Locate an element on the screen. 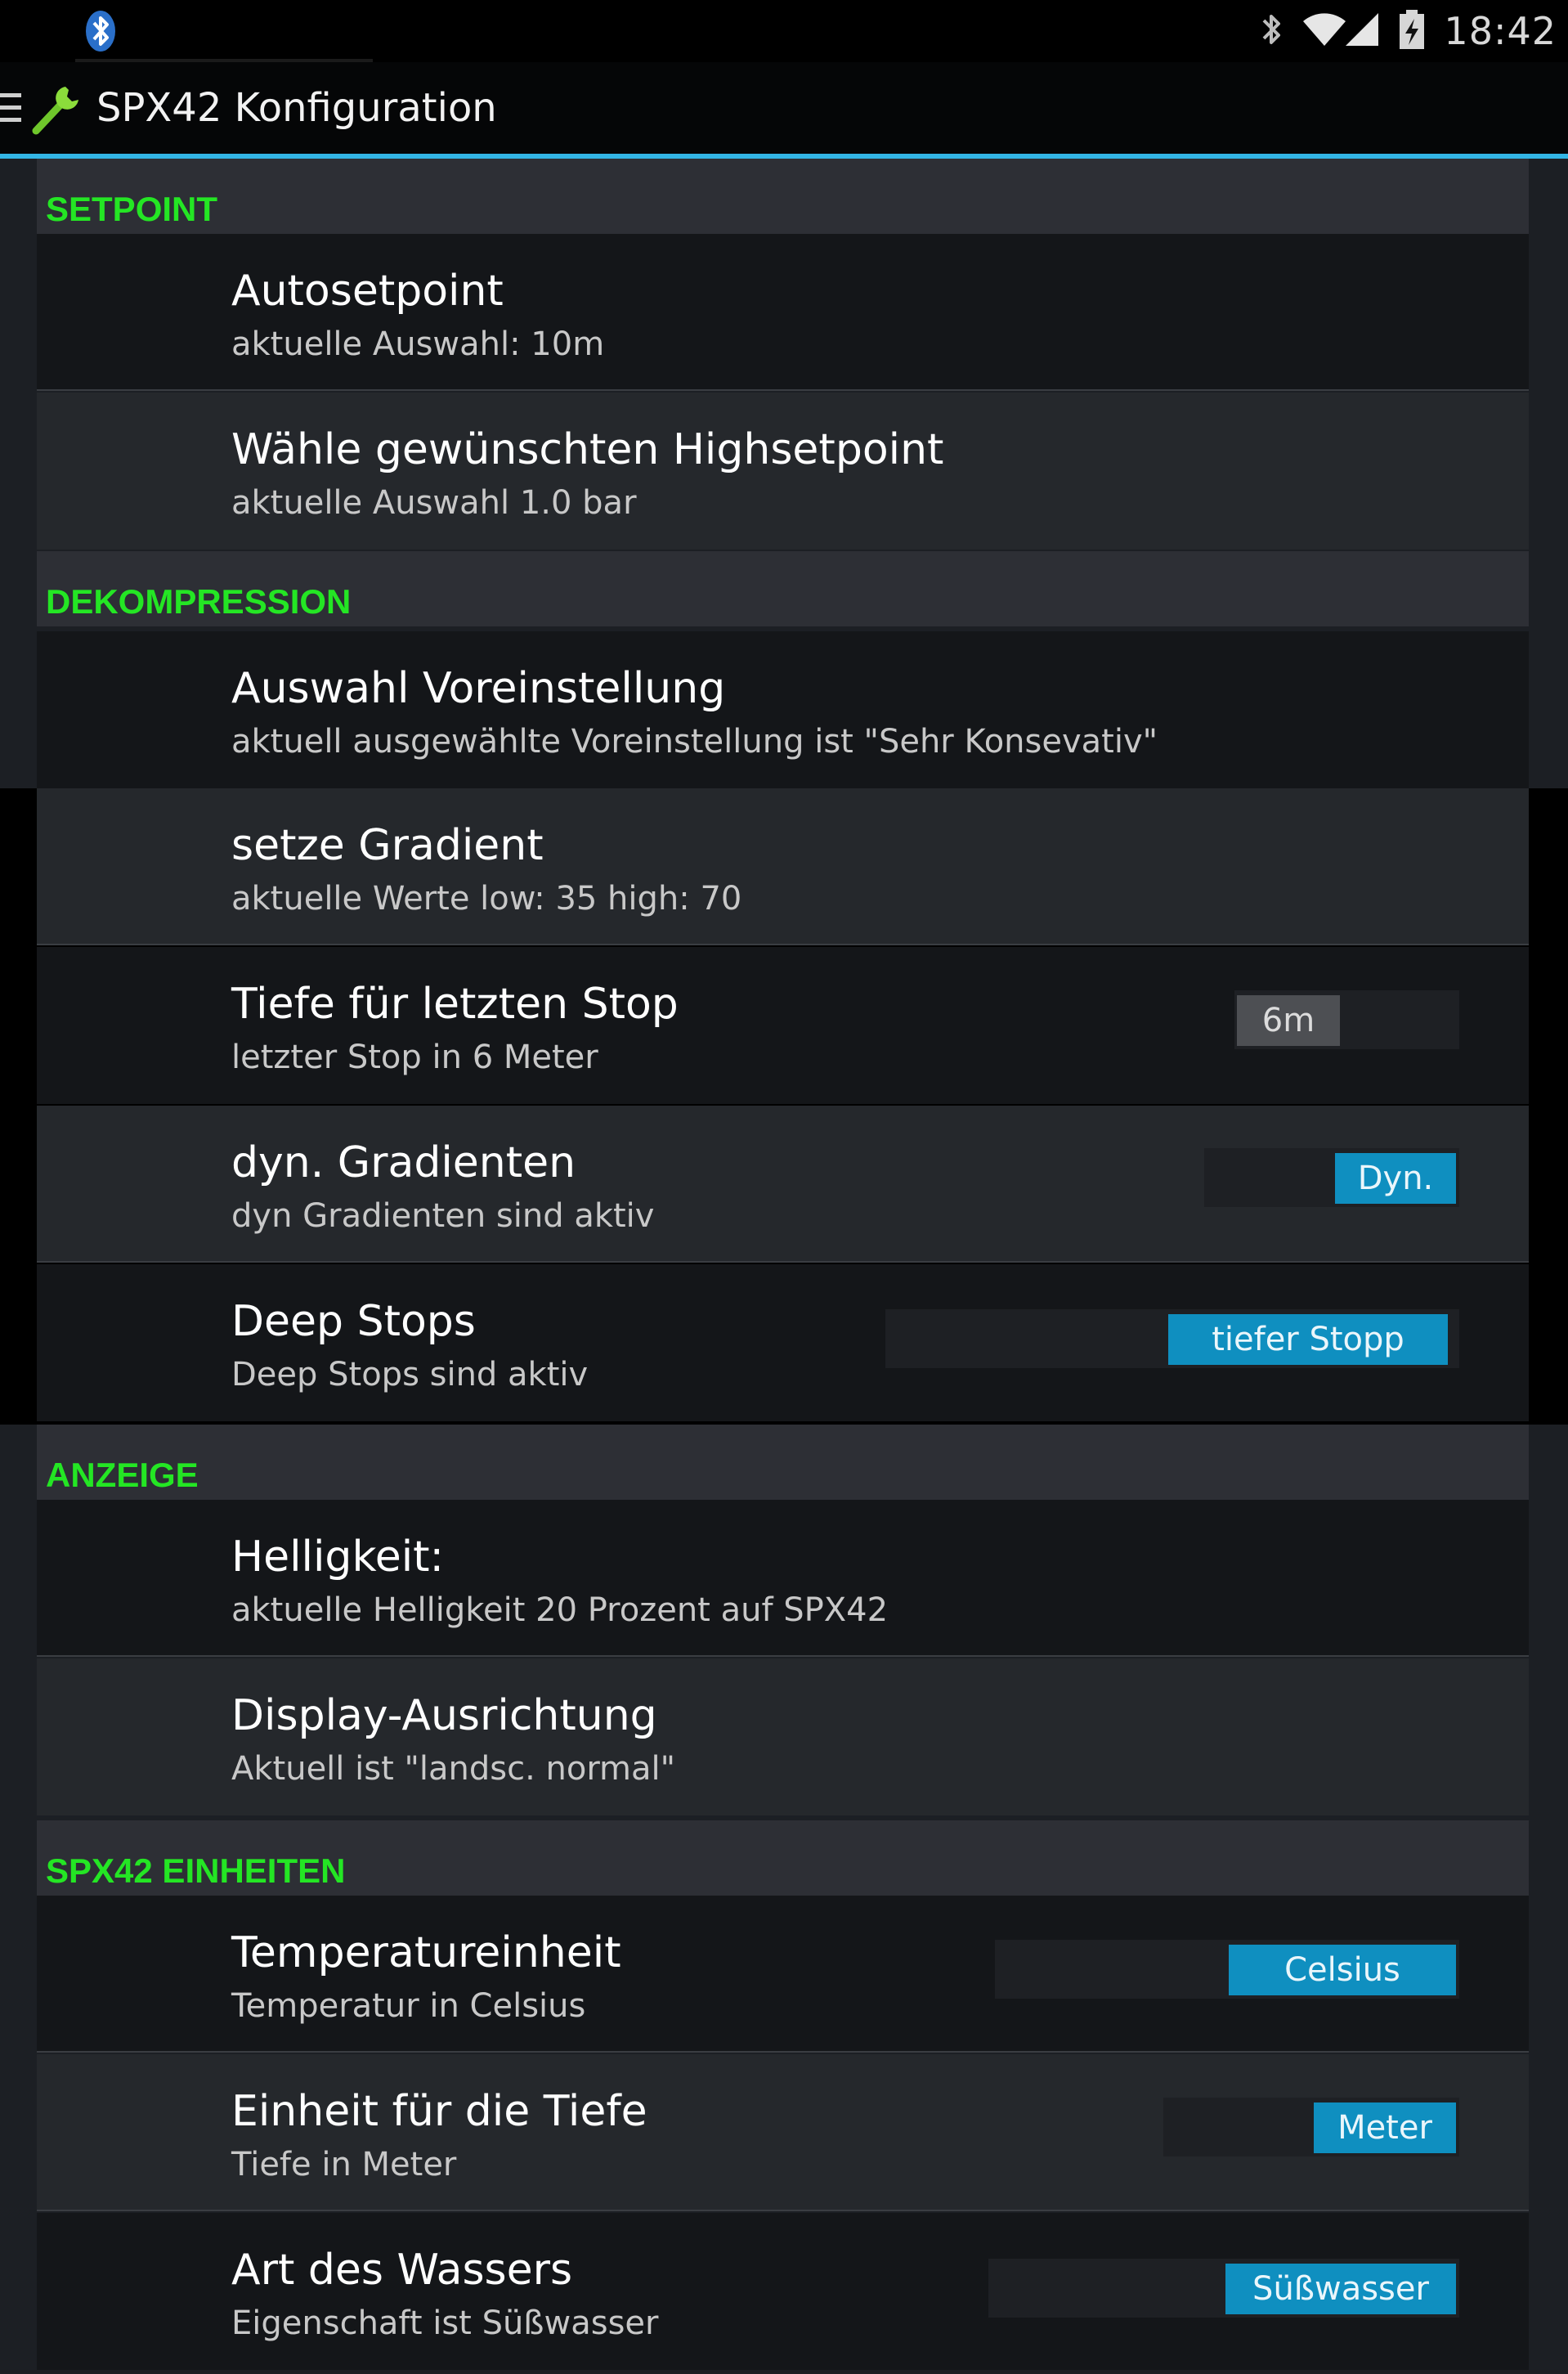  pref-summary: aktuelle Auswahl 1.0 bar is located at coordinates (434, 503).